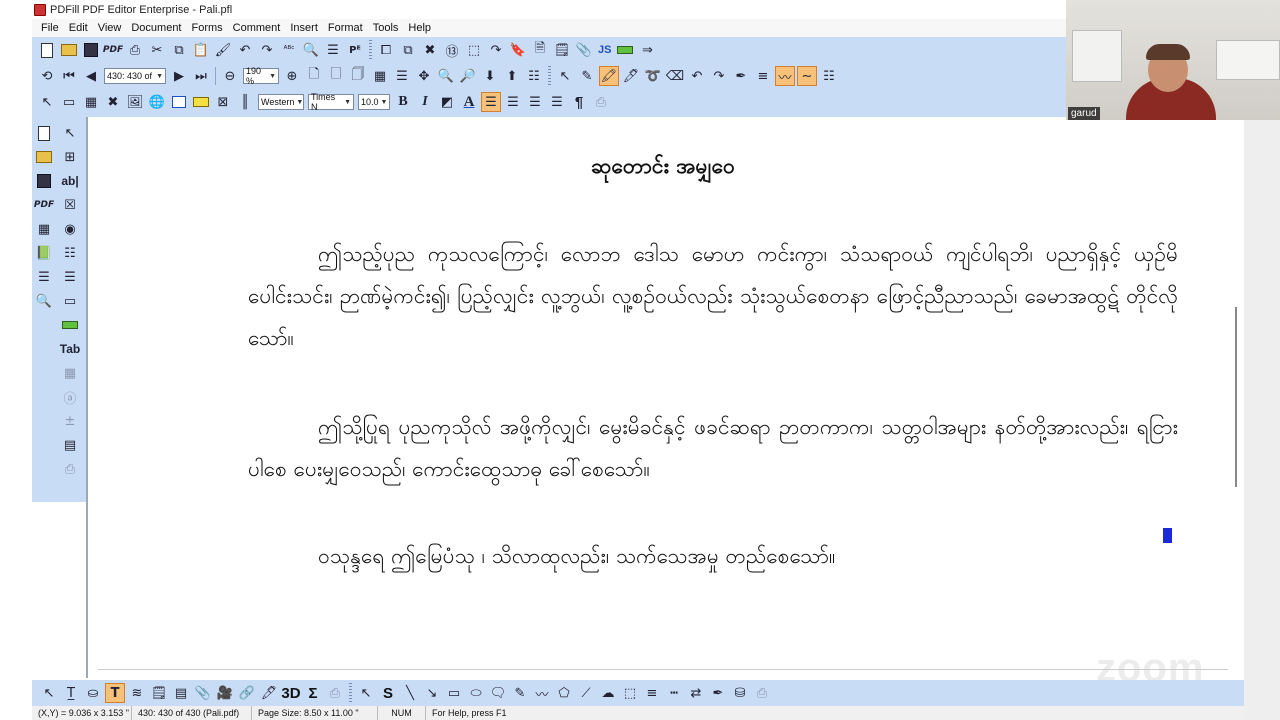 This screenshot has width=1280, height=720. I want to click on scroll-down-icon: ⬇, so click(490, 76).